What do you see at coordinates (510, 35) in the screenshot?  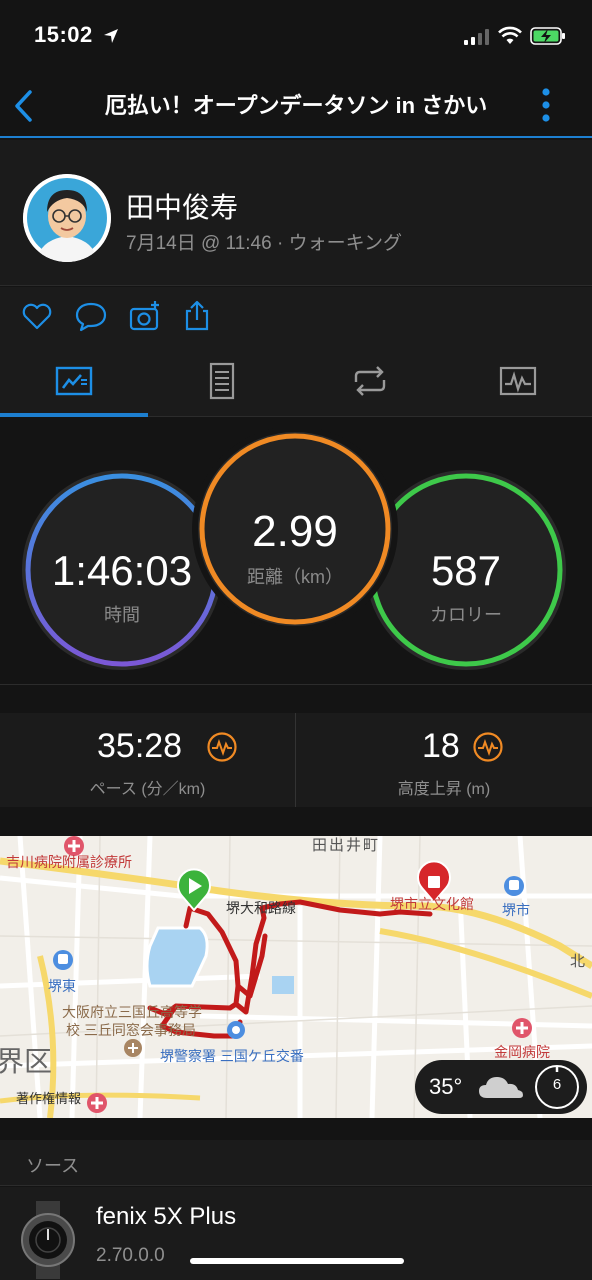 I see `wifi-icon` at bounding box center [510, 35].